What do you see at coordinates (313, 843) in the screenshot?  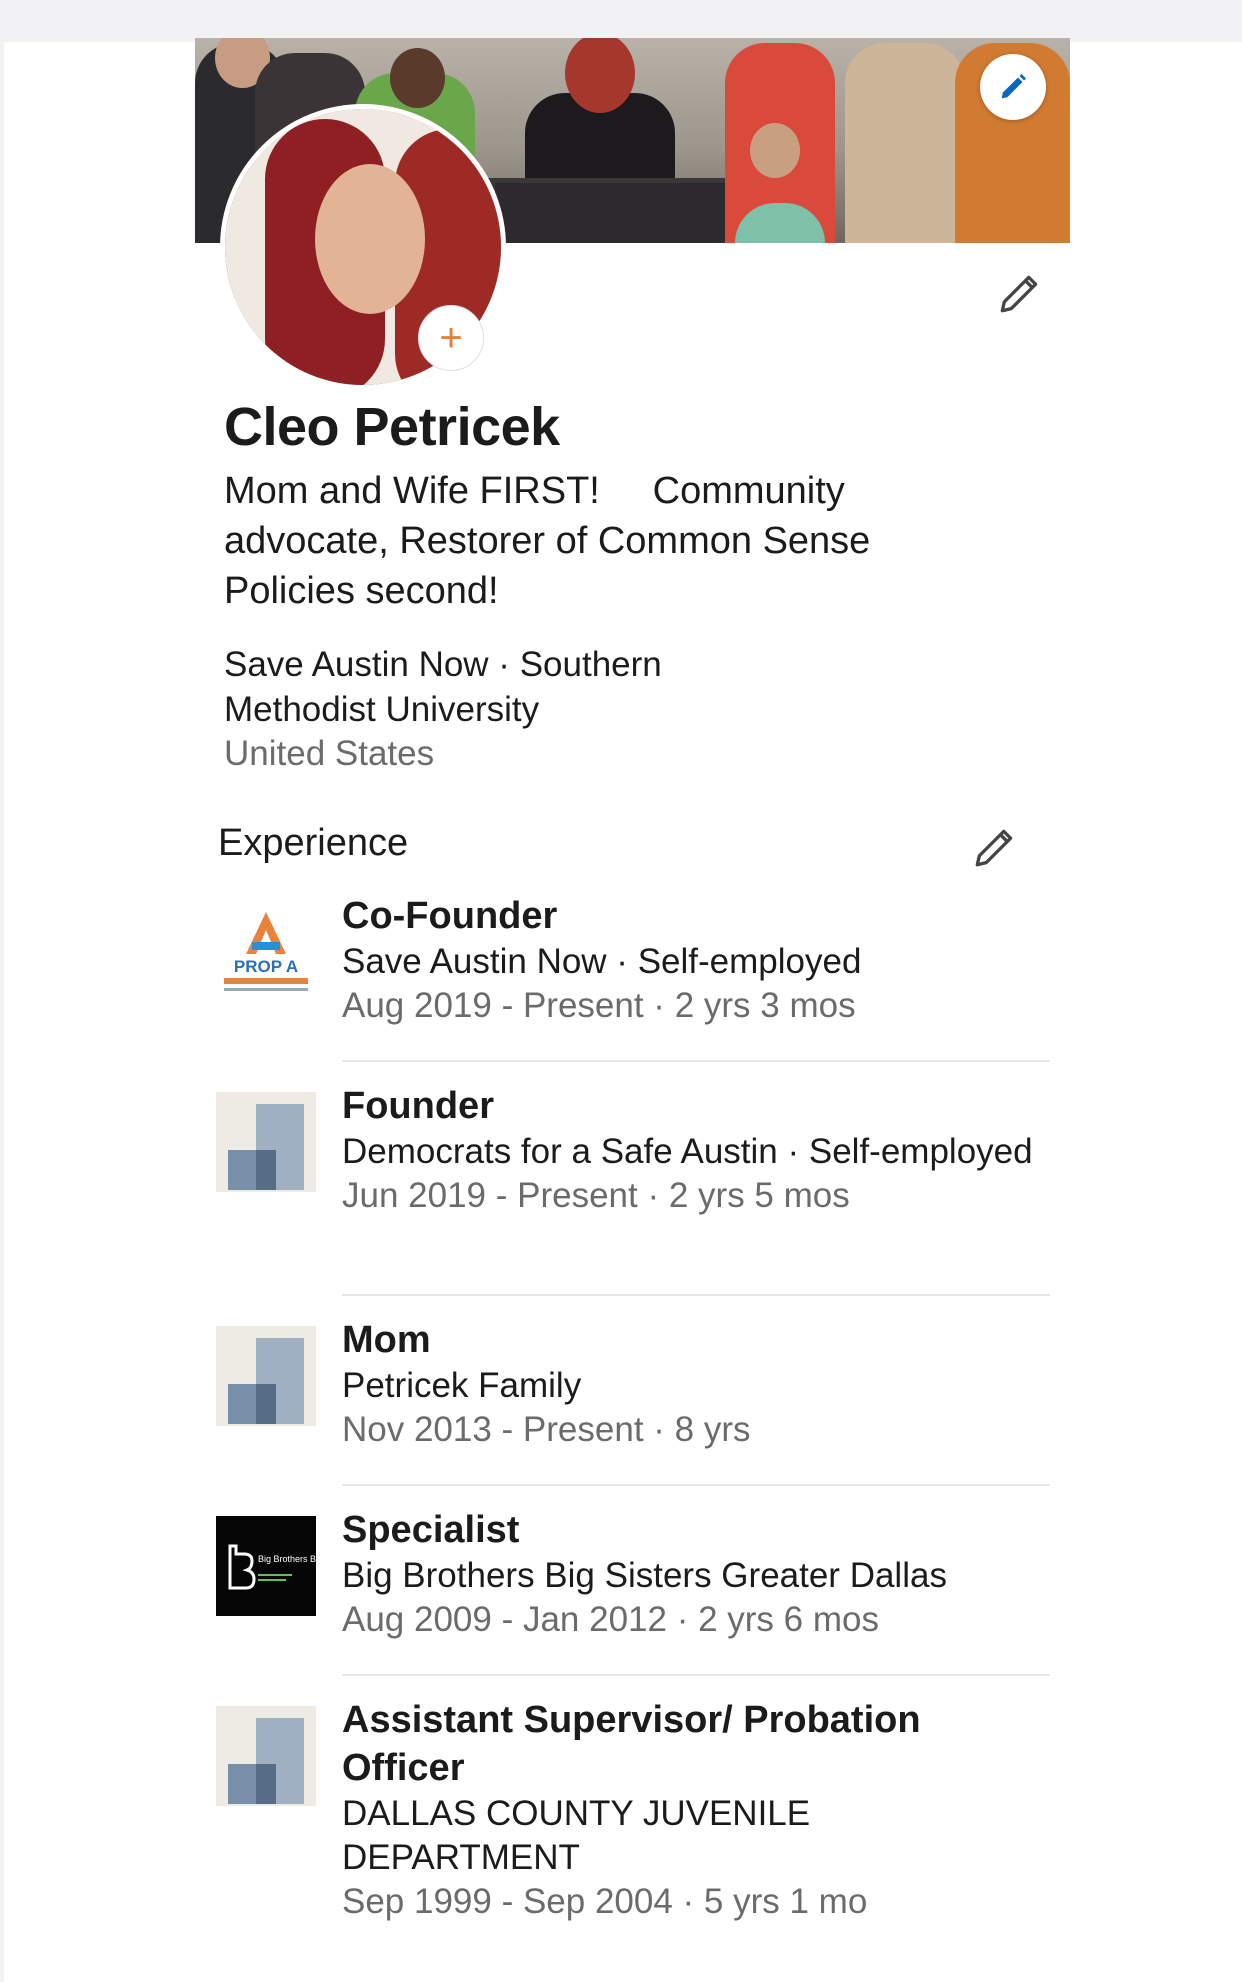 I see `experience-section-title: Experience` at bounding box center [313, 843].